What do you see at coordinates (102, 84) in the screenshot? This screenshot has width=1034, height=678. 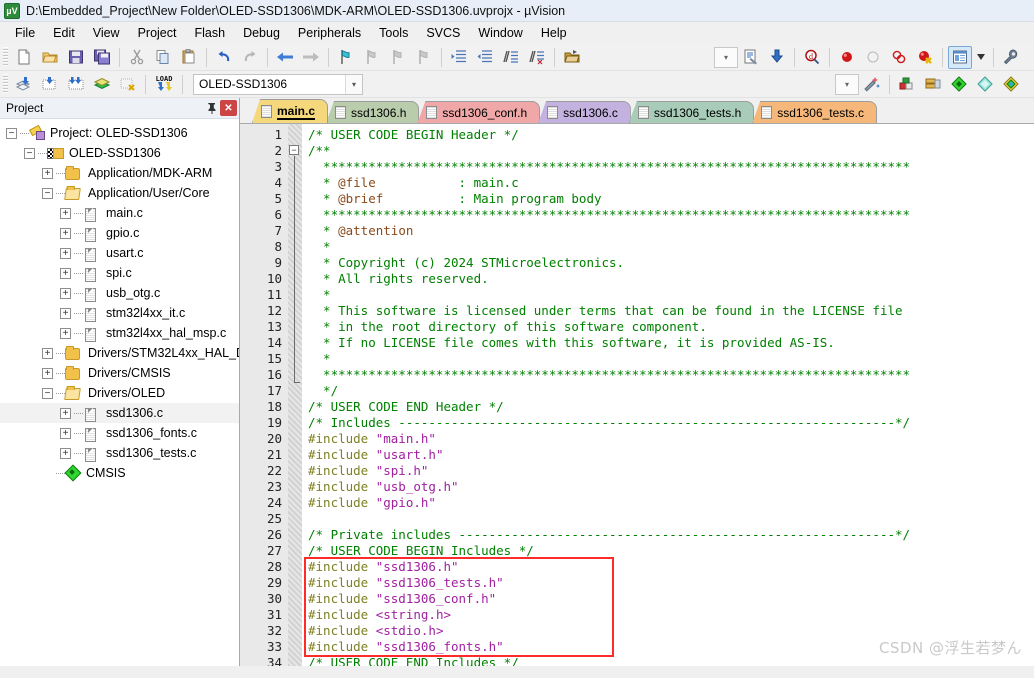 I see `batch-build-button` at bounding box center [102, 84].